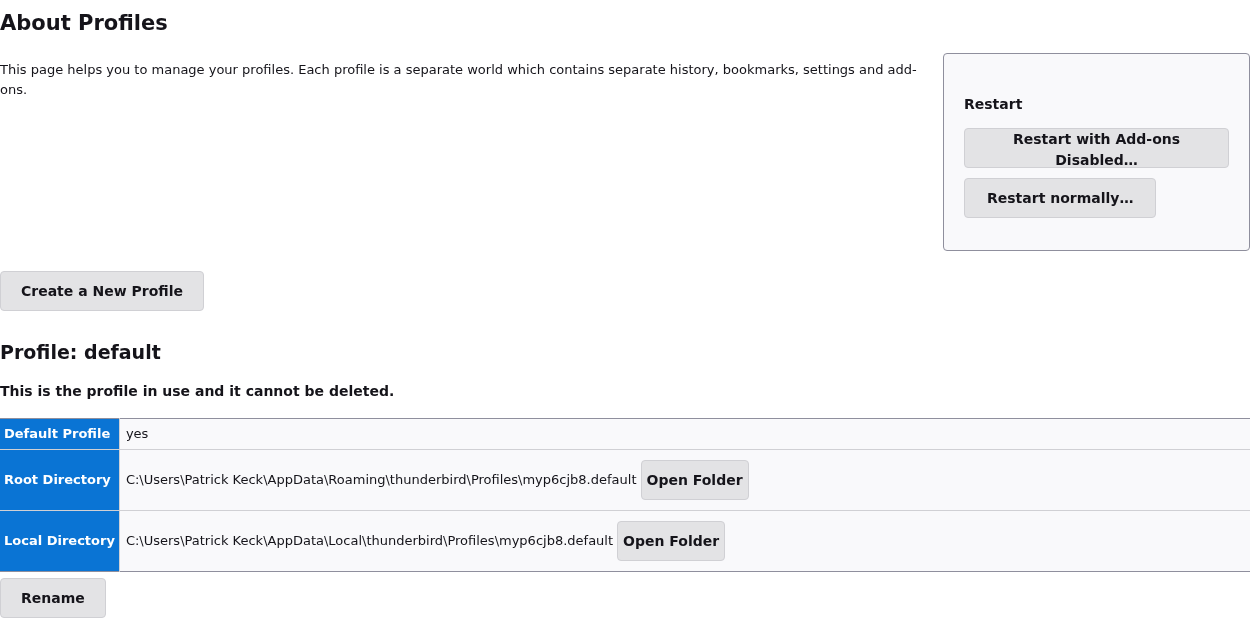 The image size is (1250, 635). I want to click on profile-heading: Profile: default, so click(81, 352).